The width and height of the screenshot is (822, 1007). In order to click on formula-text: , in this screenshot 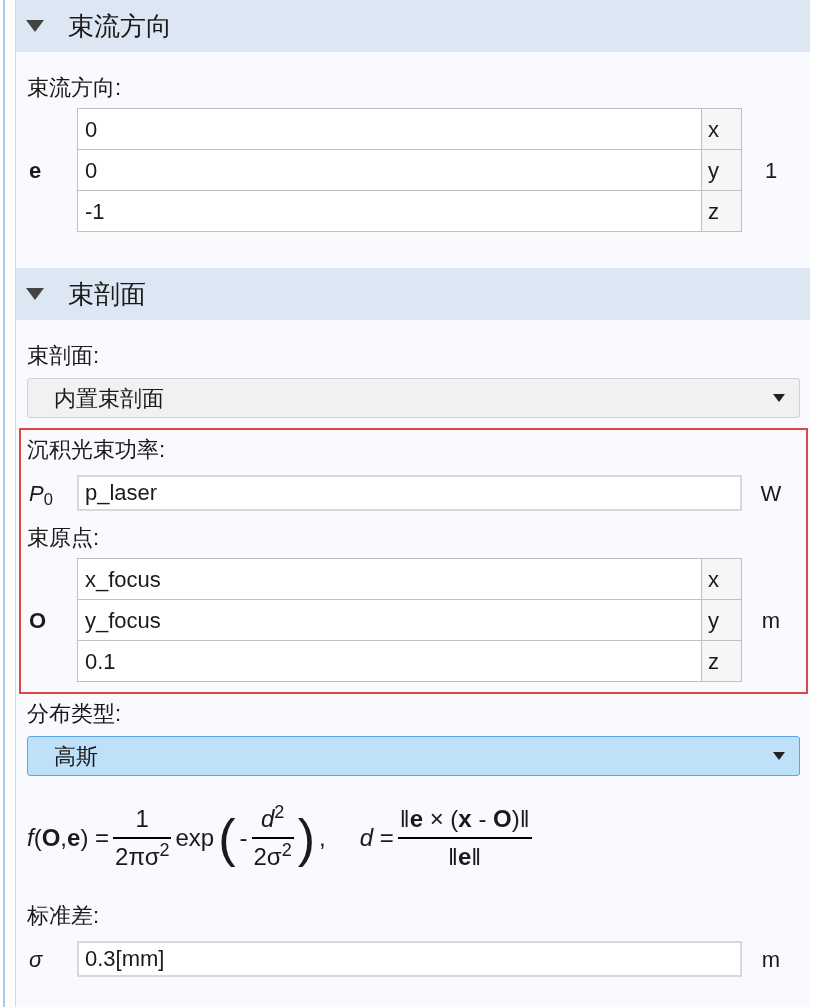, I will do `click(322, 838)`.